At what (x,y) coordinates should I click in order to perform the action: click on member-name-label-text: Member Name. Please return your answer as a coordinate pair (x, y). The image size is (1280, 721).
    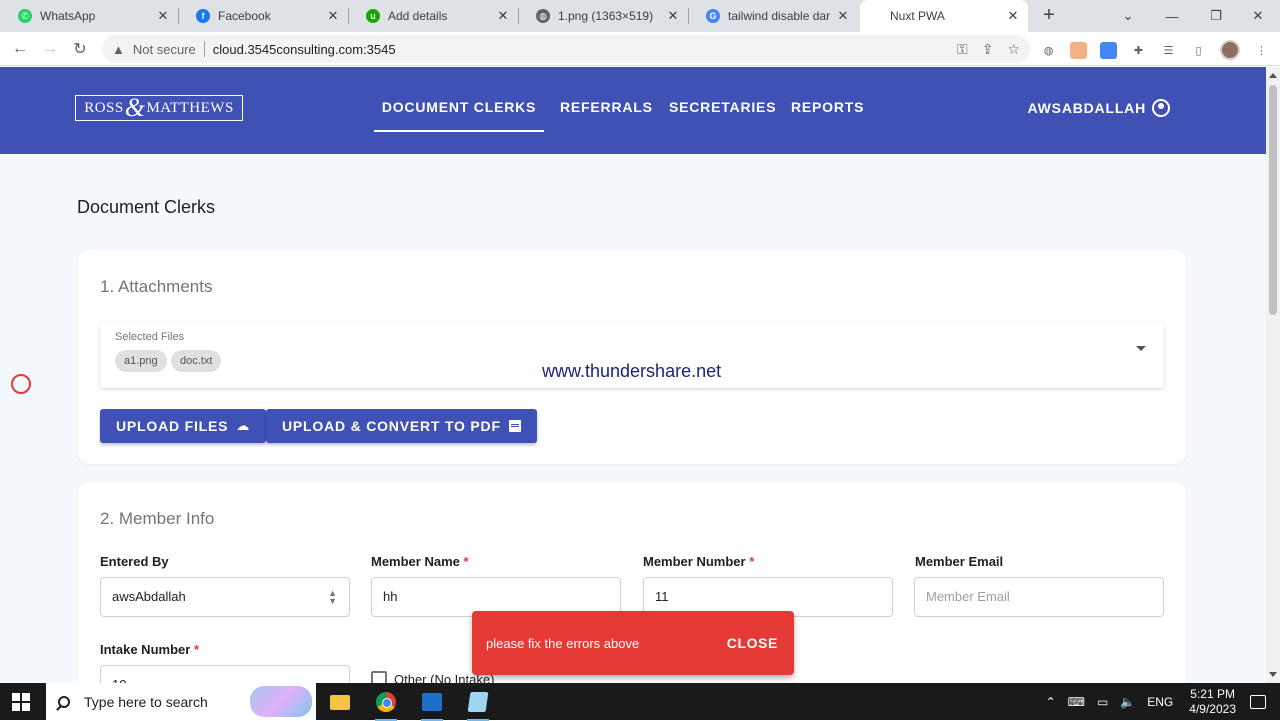
    Looking at the image, I should click on (415, 561).